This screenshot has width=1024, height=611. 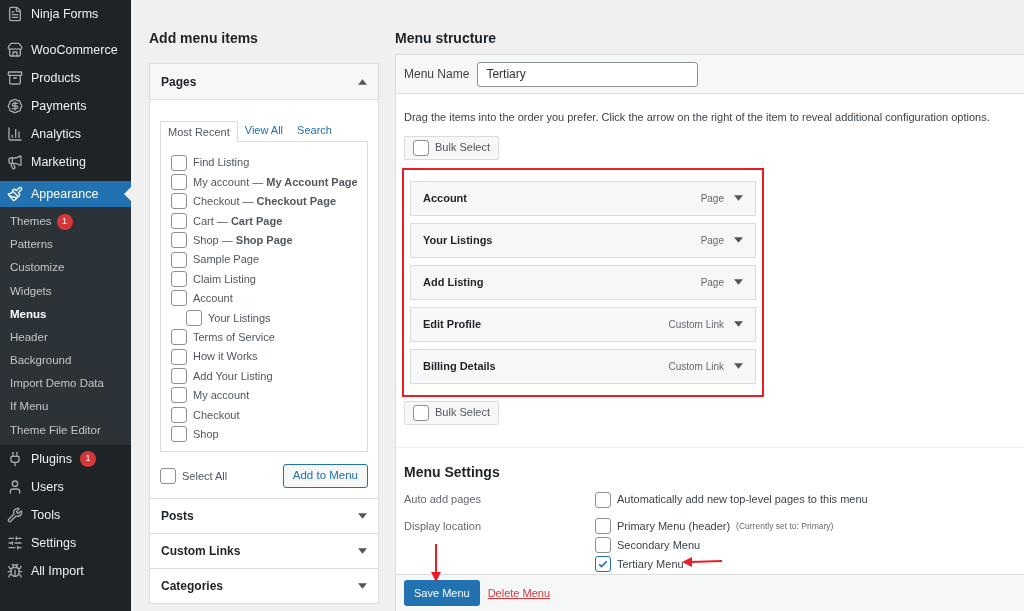 I want to click on option-note: (Currently set to: Primary), so click(x=785, y=526).